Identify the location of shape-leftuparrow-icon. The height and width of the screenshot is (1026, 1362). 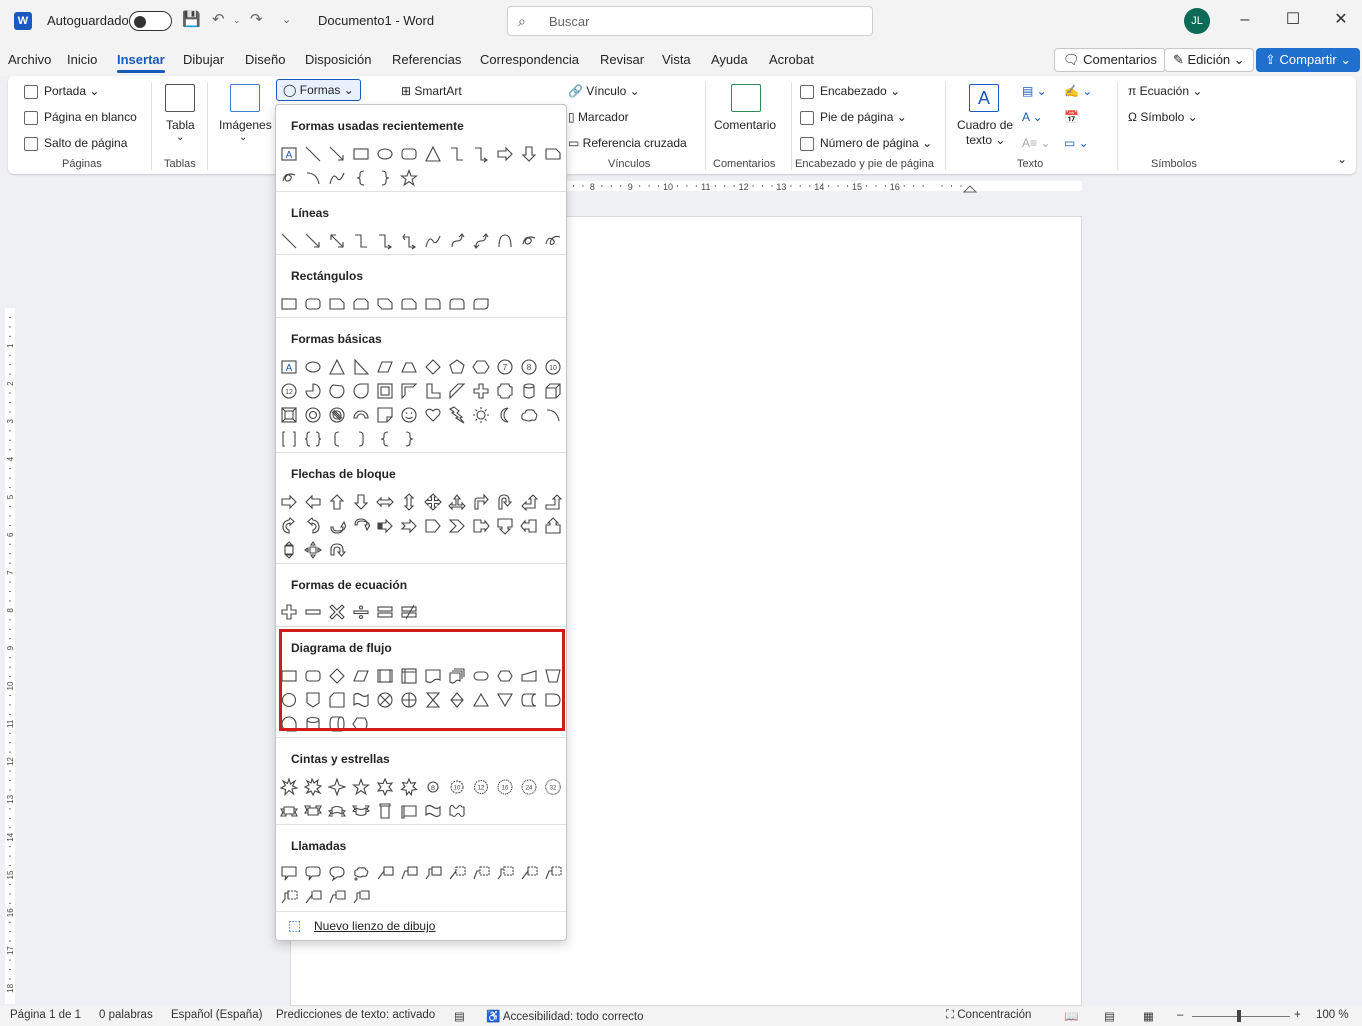
(529, 502).